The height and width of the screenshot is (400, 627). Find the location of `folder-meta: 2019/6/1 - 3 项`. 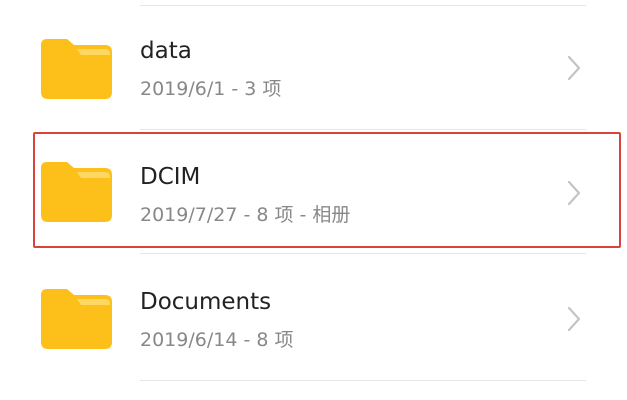

folder-meta: 2019/6/1 - 3 项 is located at coordinates (211, 89).